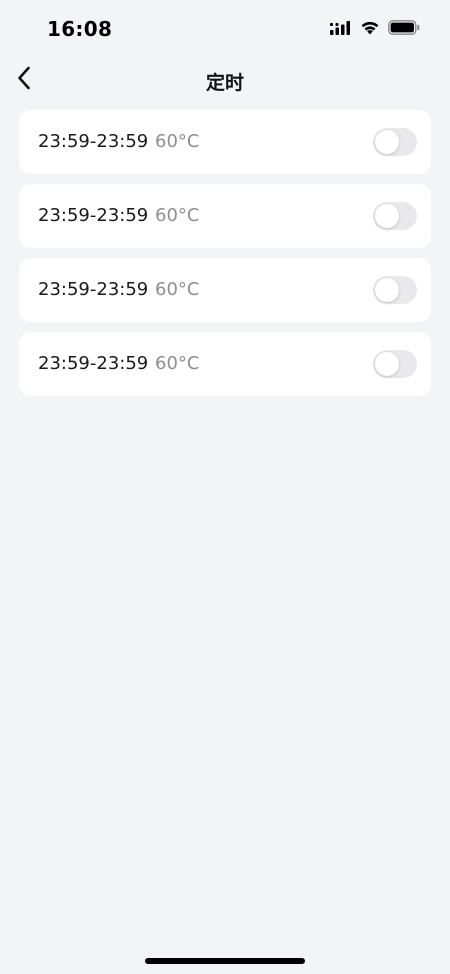 The image size is (450, 974). What do you see at coordinates (404, 29) in the screenshot?
I see `battery-icon` at bounding box center [404, 29].